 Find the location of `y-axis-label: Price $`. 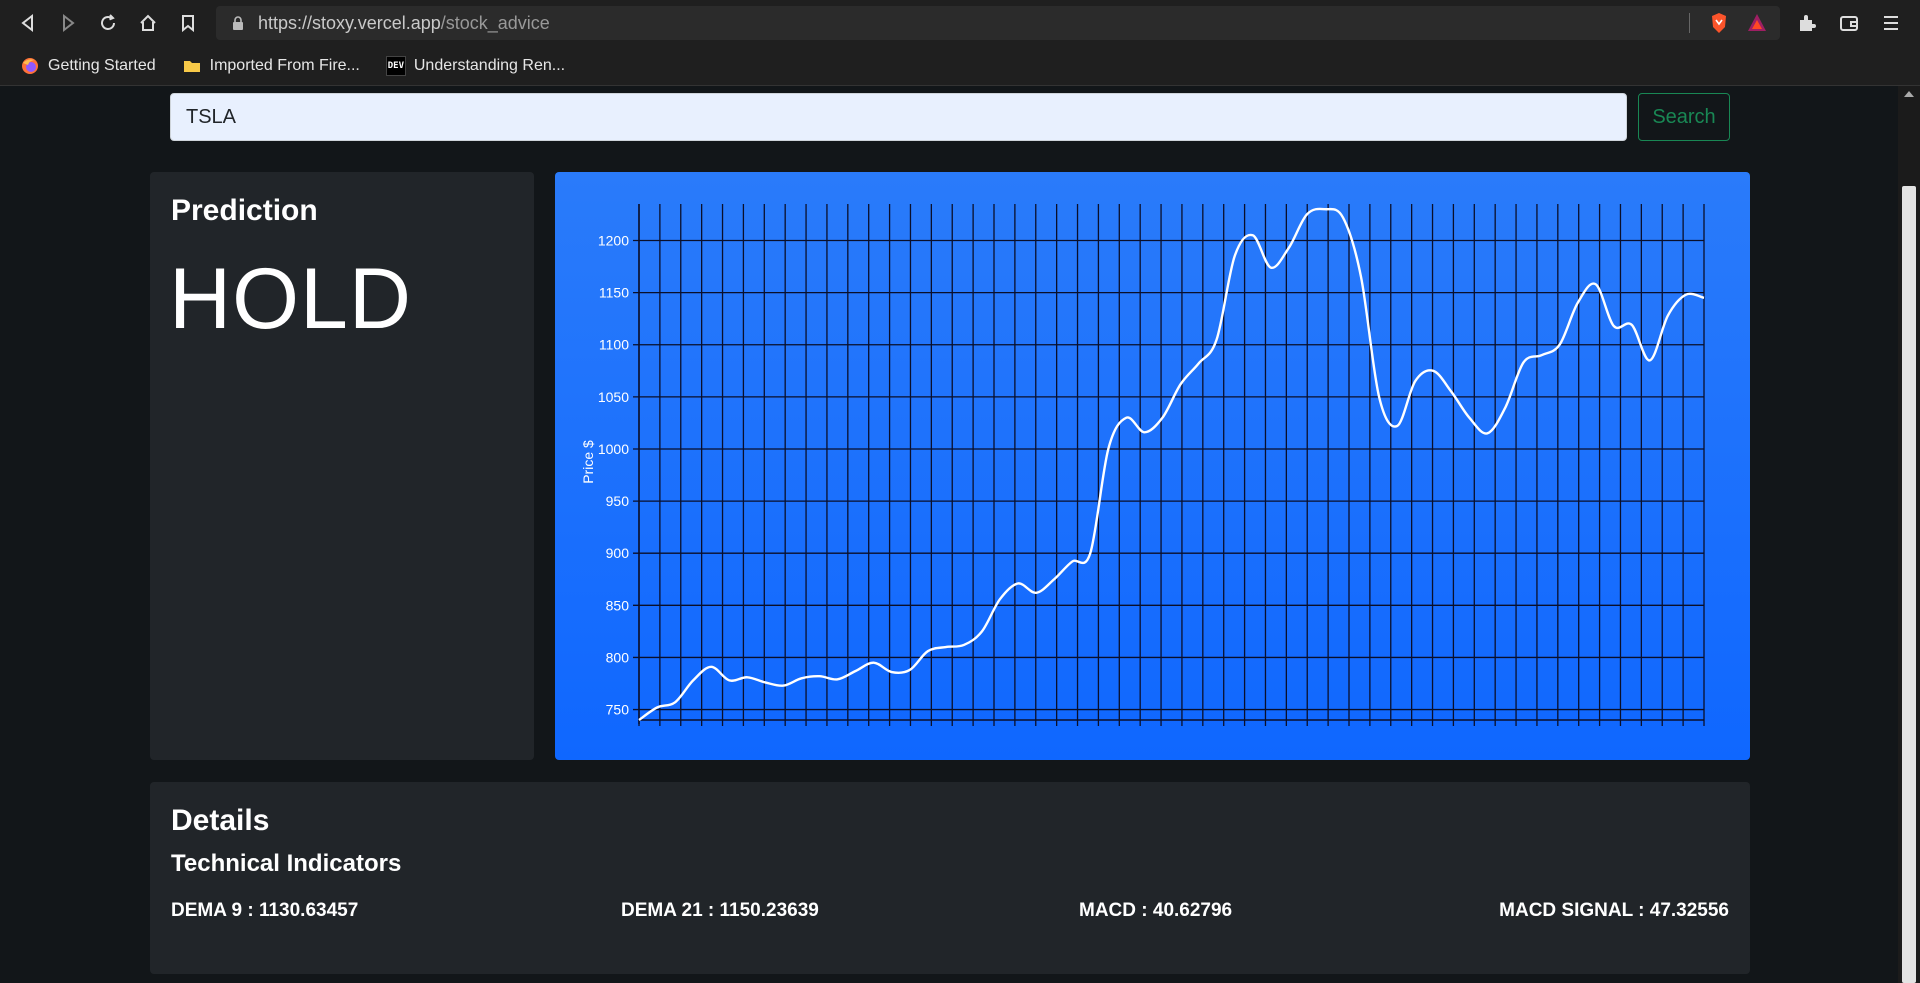

y-axis-label: Price $ is located at coordinates (588, 462).